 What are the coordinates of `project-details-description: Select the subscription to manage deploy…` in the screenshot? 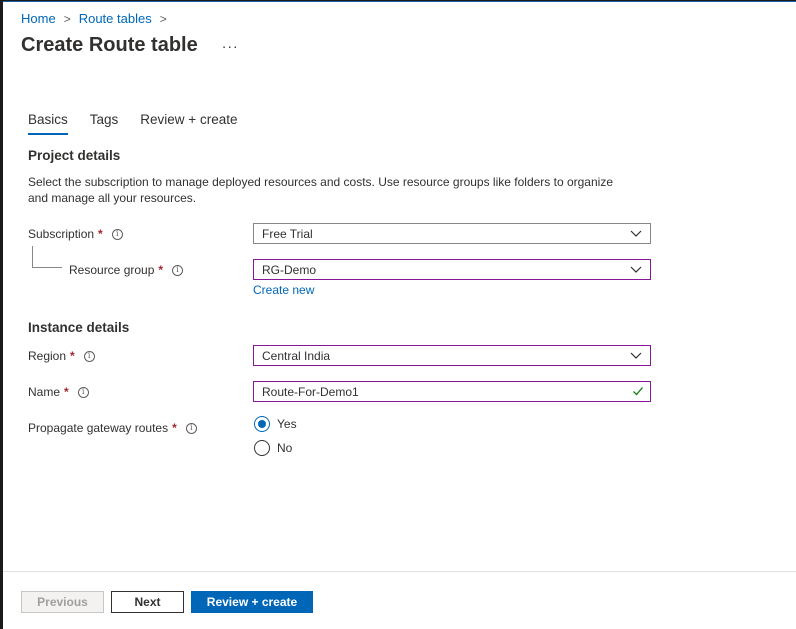 It's located at (320, 190).